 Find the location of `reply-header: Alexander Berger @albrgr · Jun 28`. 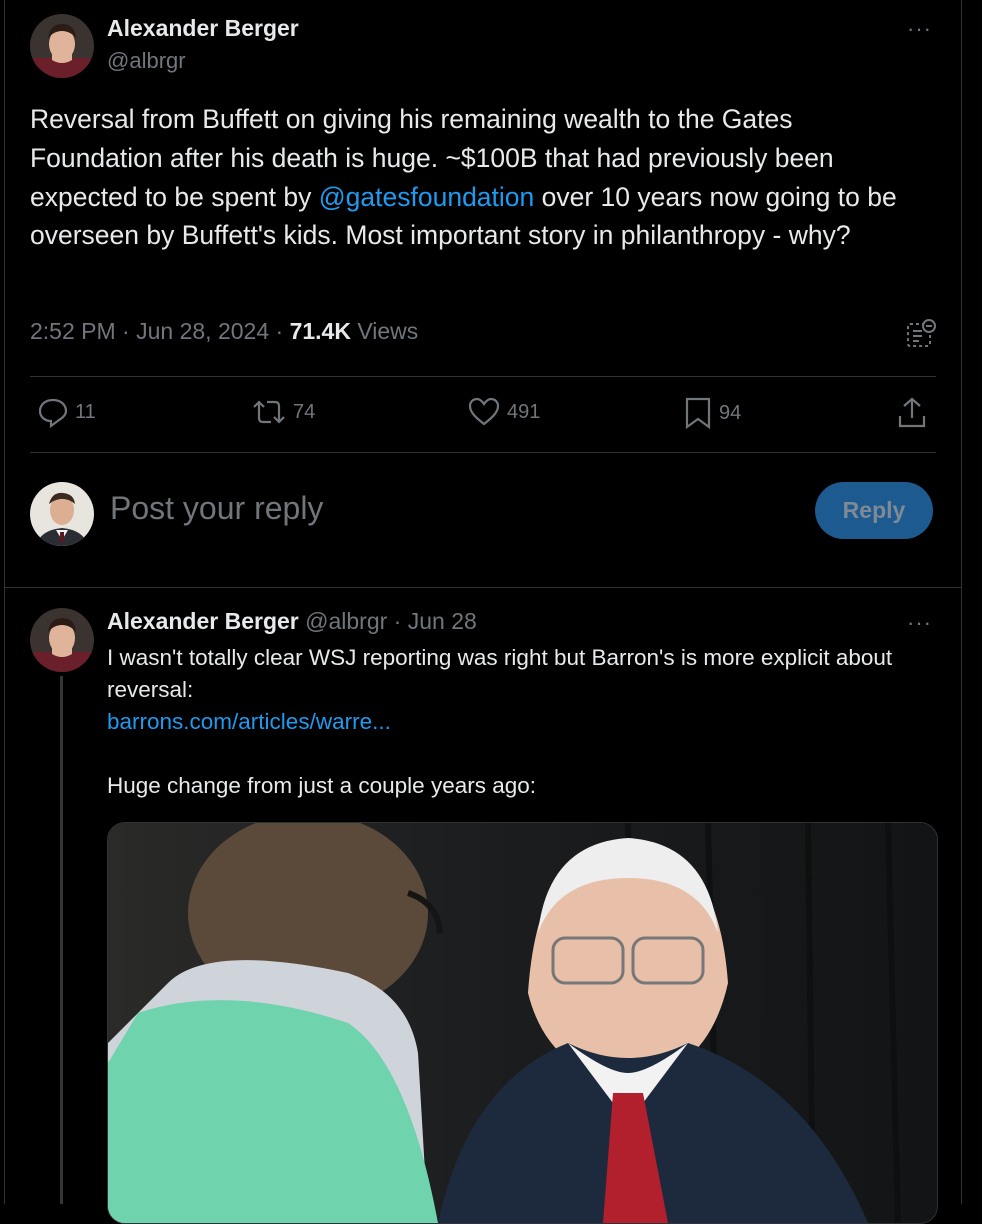

reply-header: Alexander Berger @albrgr · Jun 28 is located at coordinates (292, 621).